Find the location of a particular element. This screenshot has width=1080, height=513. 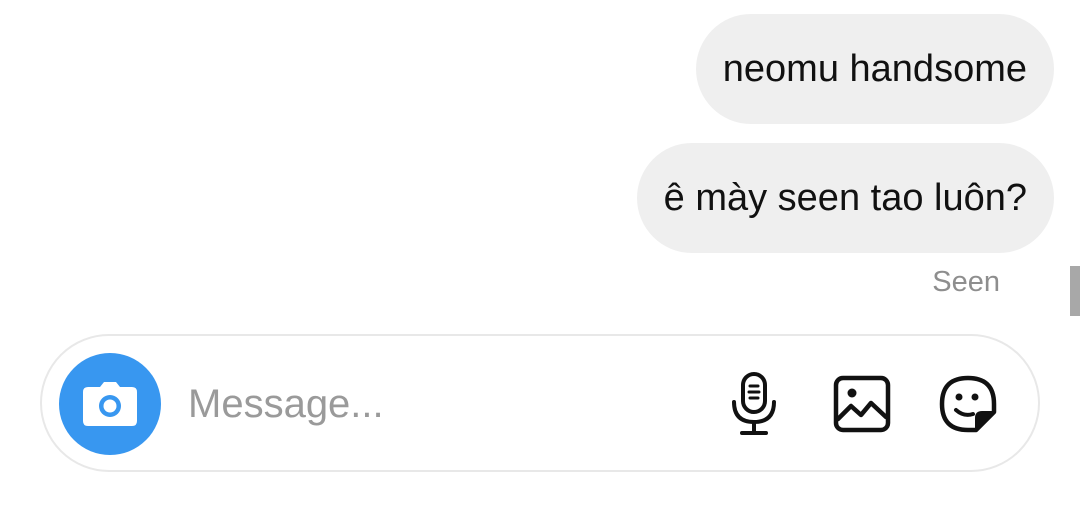

message-text: neomu handsome is located at coordinates (874, 68).